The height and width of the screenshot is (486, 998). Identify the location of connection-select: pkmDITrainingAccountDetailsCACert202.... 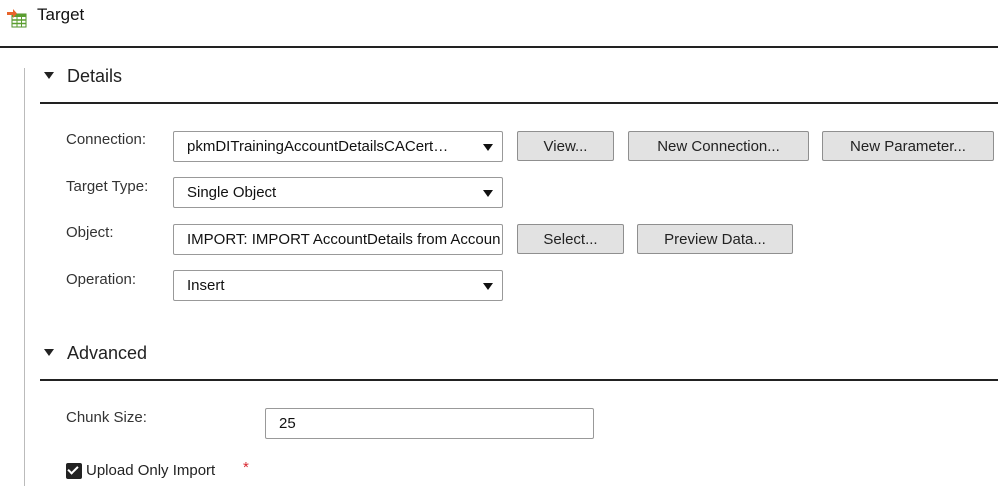
(338, 146).